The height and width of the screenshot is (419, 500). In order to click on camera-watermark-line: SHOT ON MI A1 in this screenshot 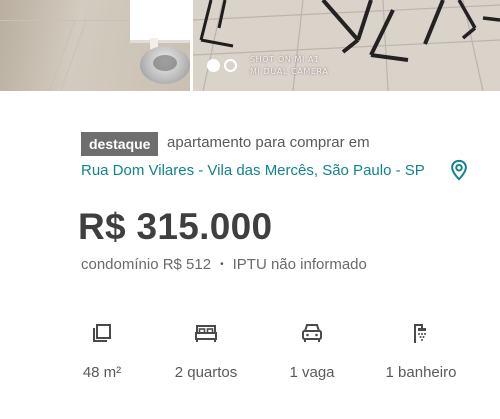, I will do `click(285, 59)`.